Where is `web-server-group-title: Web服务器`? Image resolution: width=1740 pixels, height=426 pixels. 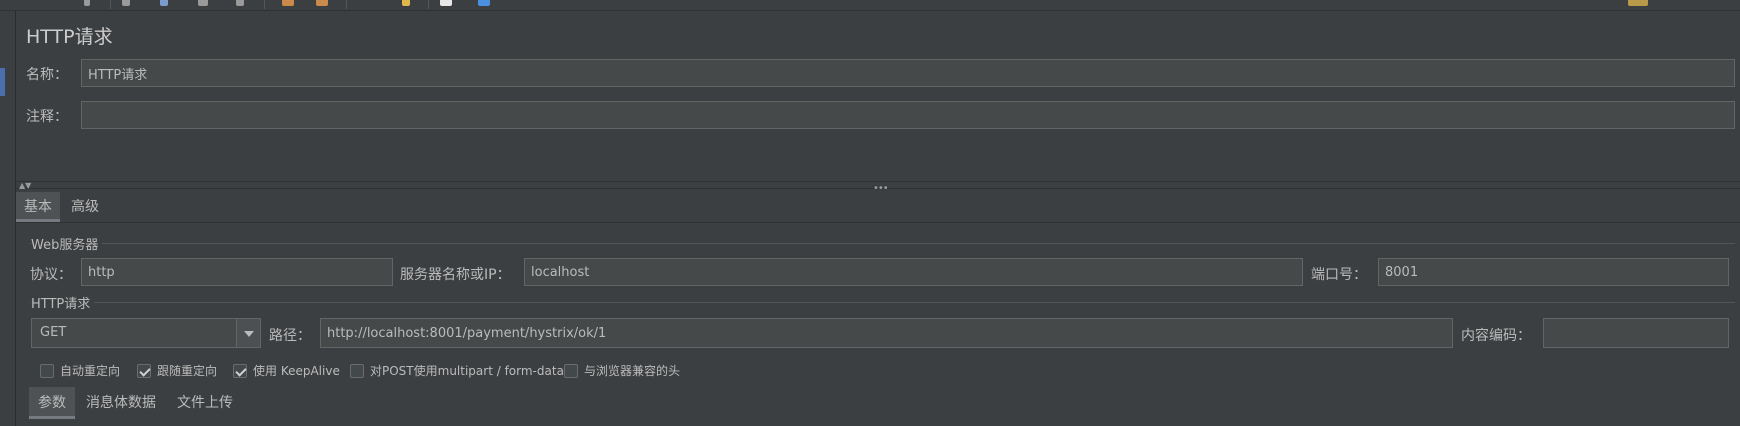
web-server-group-title: Web服务器 is located at coordinates (67, 243).